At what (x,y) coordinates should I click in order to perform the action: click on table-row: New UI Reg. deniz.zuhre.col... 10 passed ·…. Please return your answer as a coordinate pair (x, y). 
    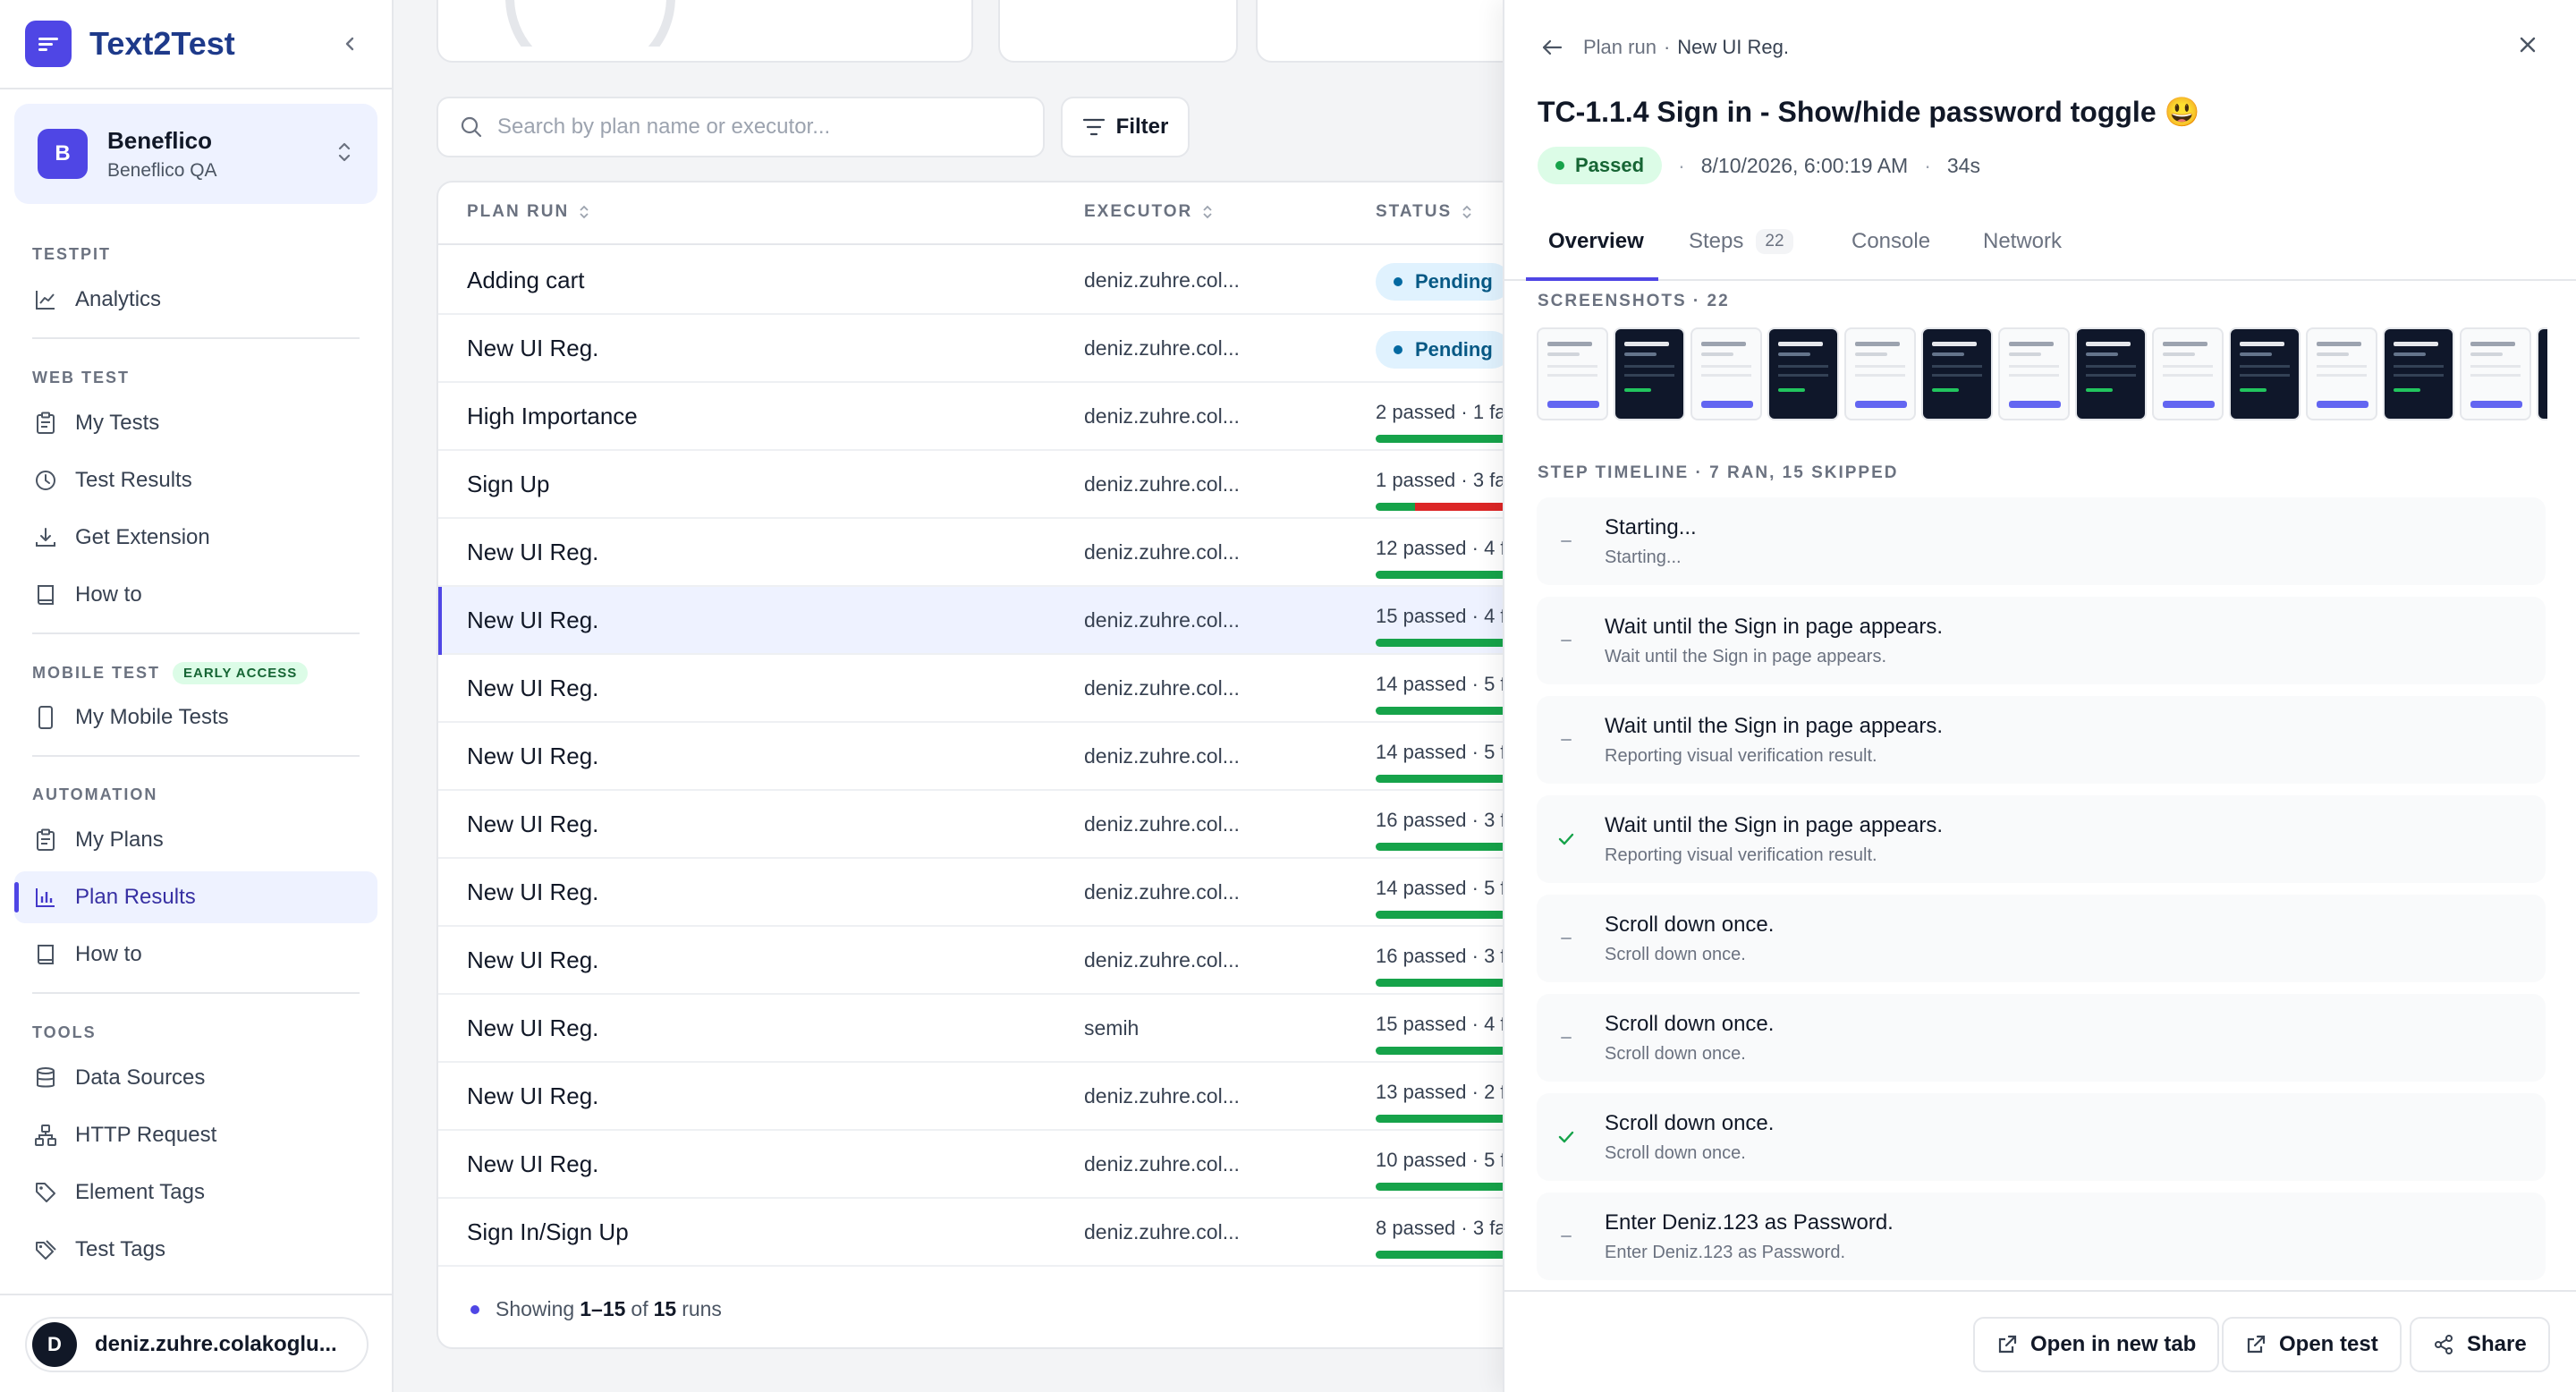
    Looking at the image, I should click on (1000, 1165).